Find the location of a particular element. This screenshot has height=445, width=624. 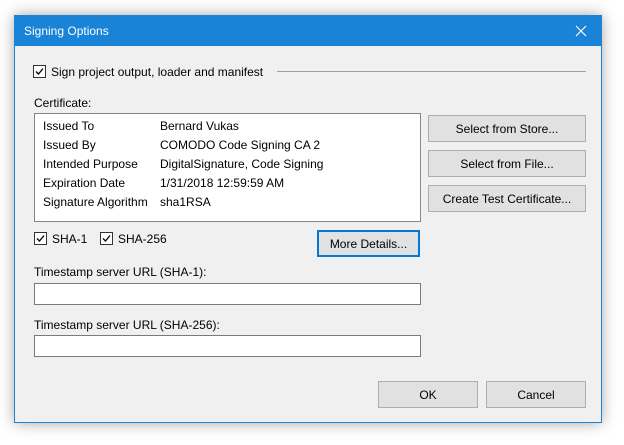

window-title: Signing Options is located at coordinates (66, 31).